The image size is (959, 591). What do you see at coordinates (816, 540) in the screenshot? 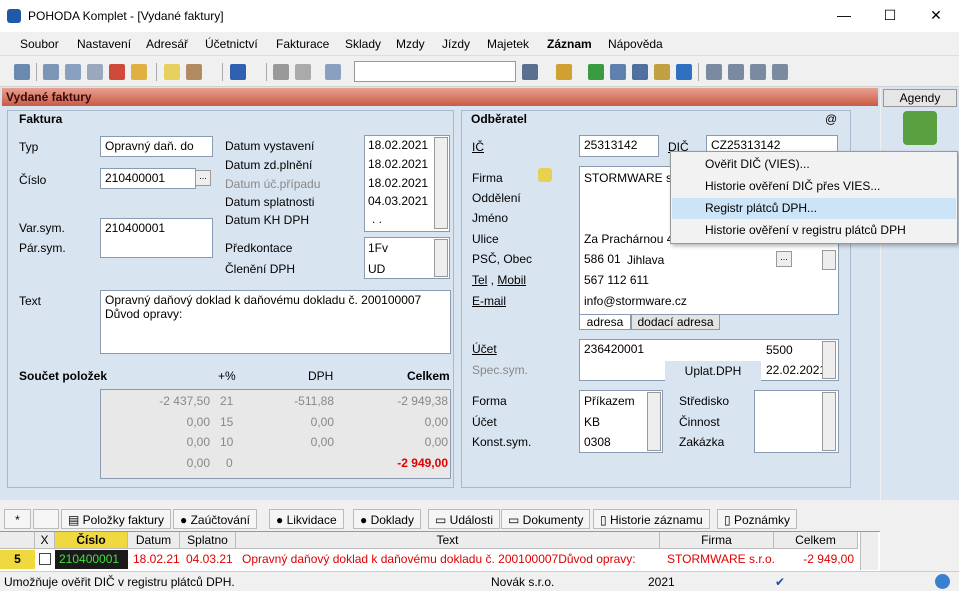
I see `grid-header-celkem: Celkem` at bounding box center [816, 540].